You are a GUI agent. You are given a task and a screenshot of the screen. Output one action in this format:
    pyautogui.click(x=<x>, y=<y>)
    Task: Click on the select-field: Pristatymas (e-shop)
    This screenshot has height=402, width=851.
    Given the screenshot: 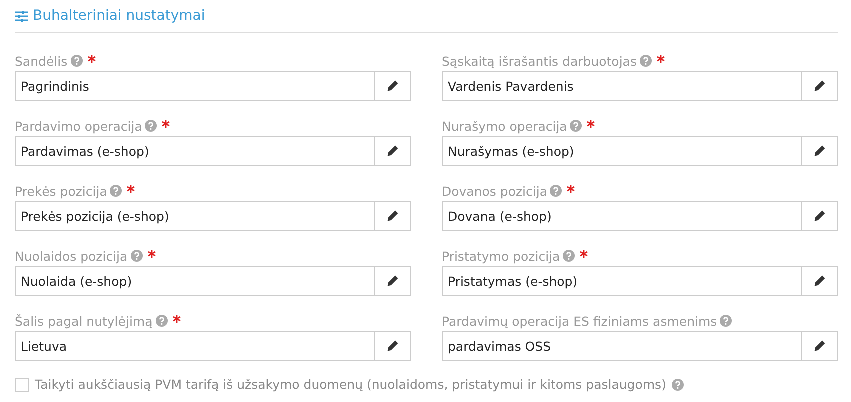 What is the action you would take?
    pyautogui.click(x=640, y=281)
    